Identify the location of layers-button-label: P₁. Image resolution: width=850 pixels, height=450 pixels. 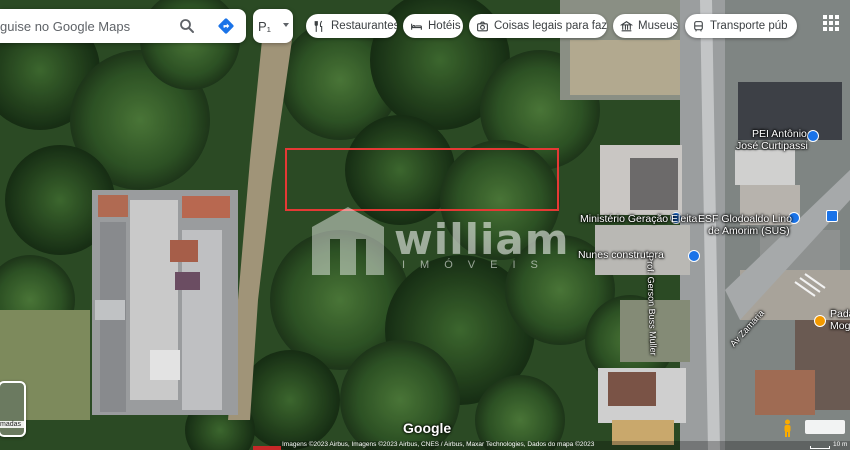
(265, 26).